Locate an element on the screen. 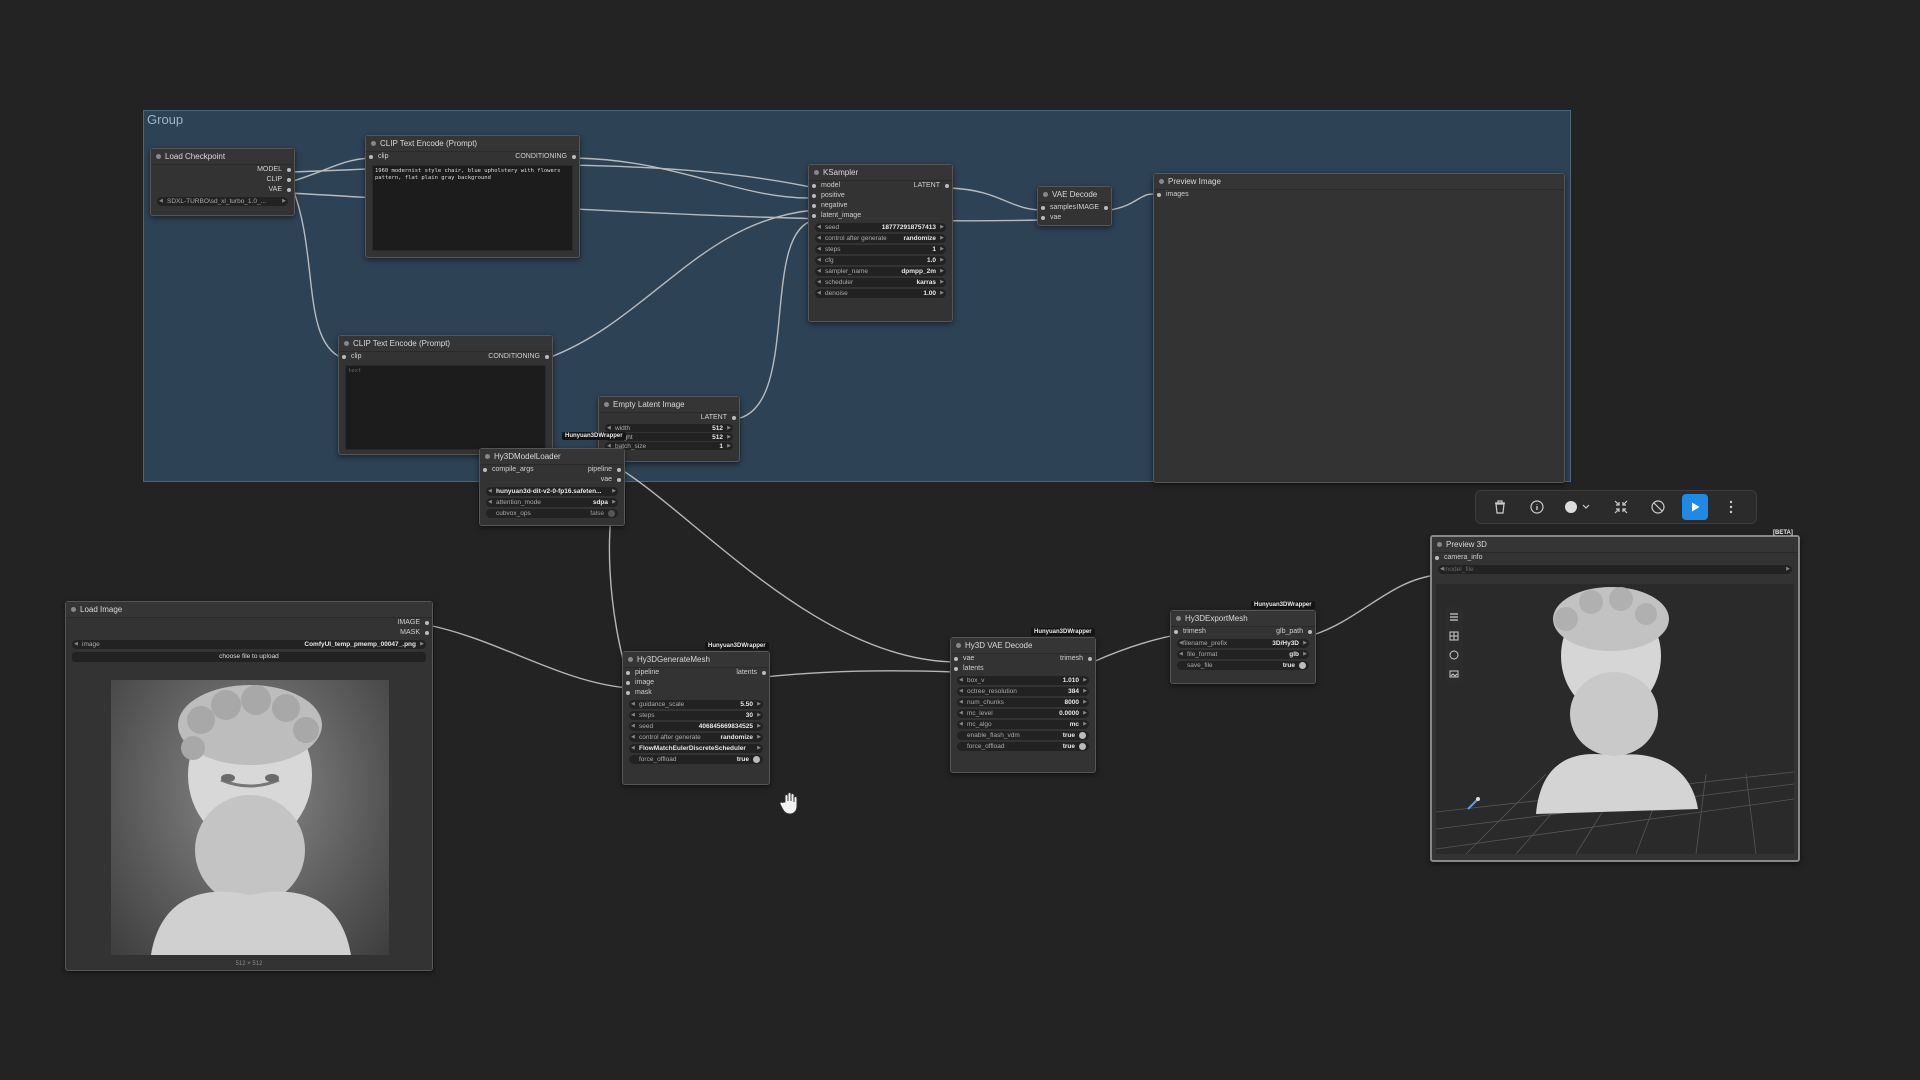  node-title: Hy3DModelLoader is located at coordinates (527, 456).